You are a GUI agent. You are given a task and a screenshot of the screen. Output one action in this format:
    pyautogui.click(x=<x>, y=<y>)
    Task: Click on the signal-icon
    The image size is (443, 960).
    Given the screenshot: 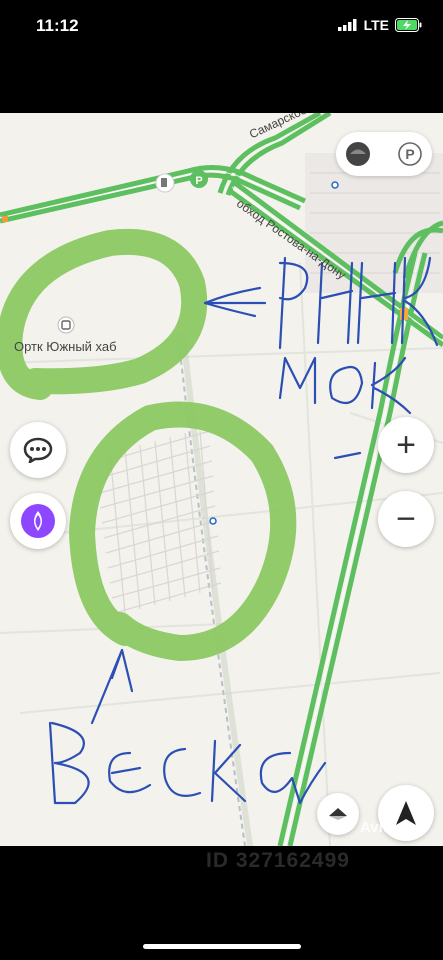 What is the action you would take?
    pyautogui.click(x=347, y=25)
    